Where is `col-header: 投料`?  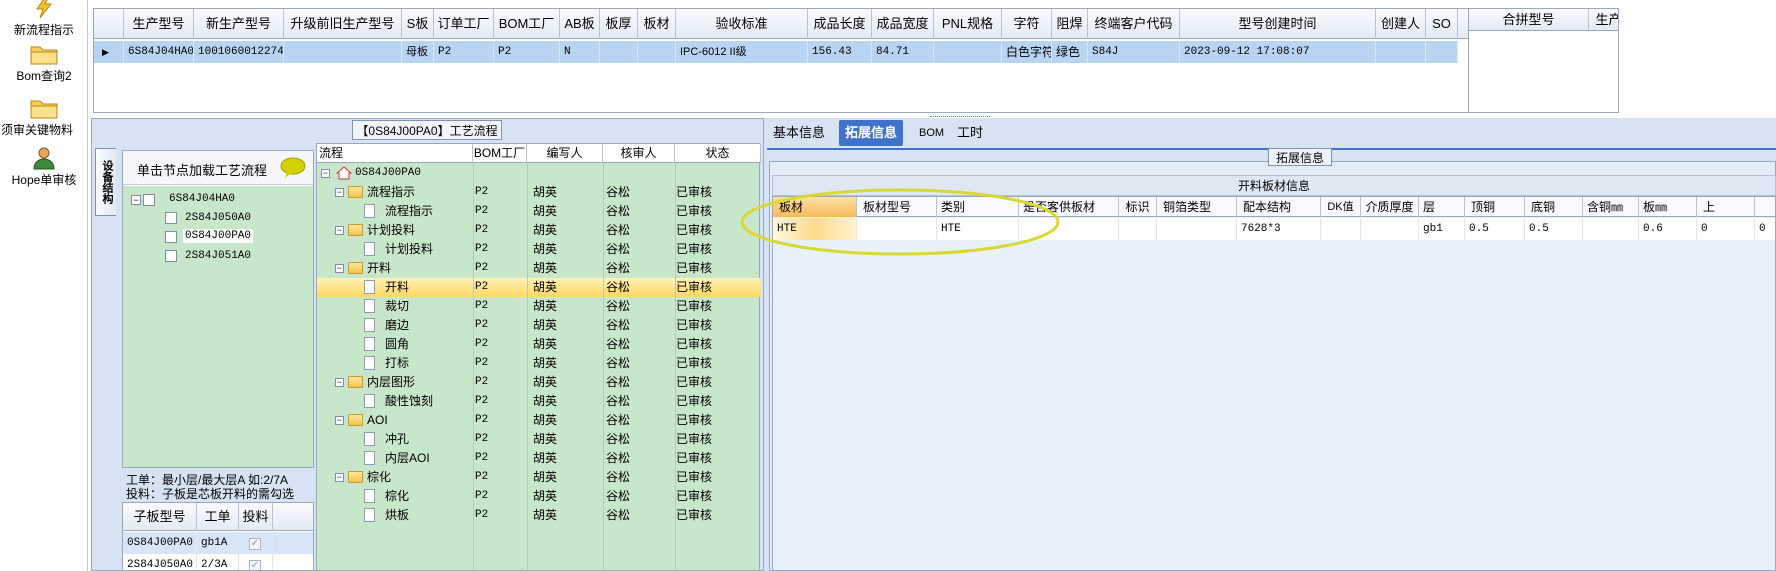 col-header: 投料 is located at coordinates (256, 517).